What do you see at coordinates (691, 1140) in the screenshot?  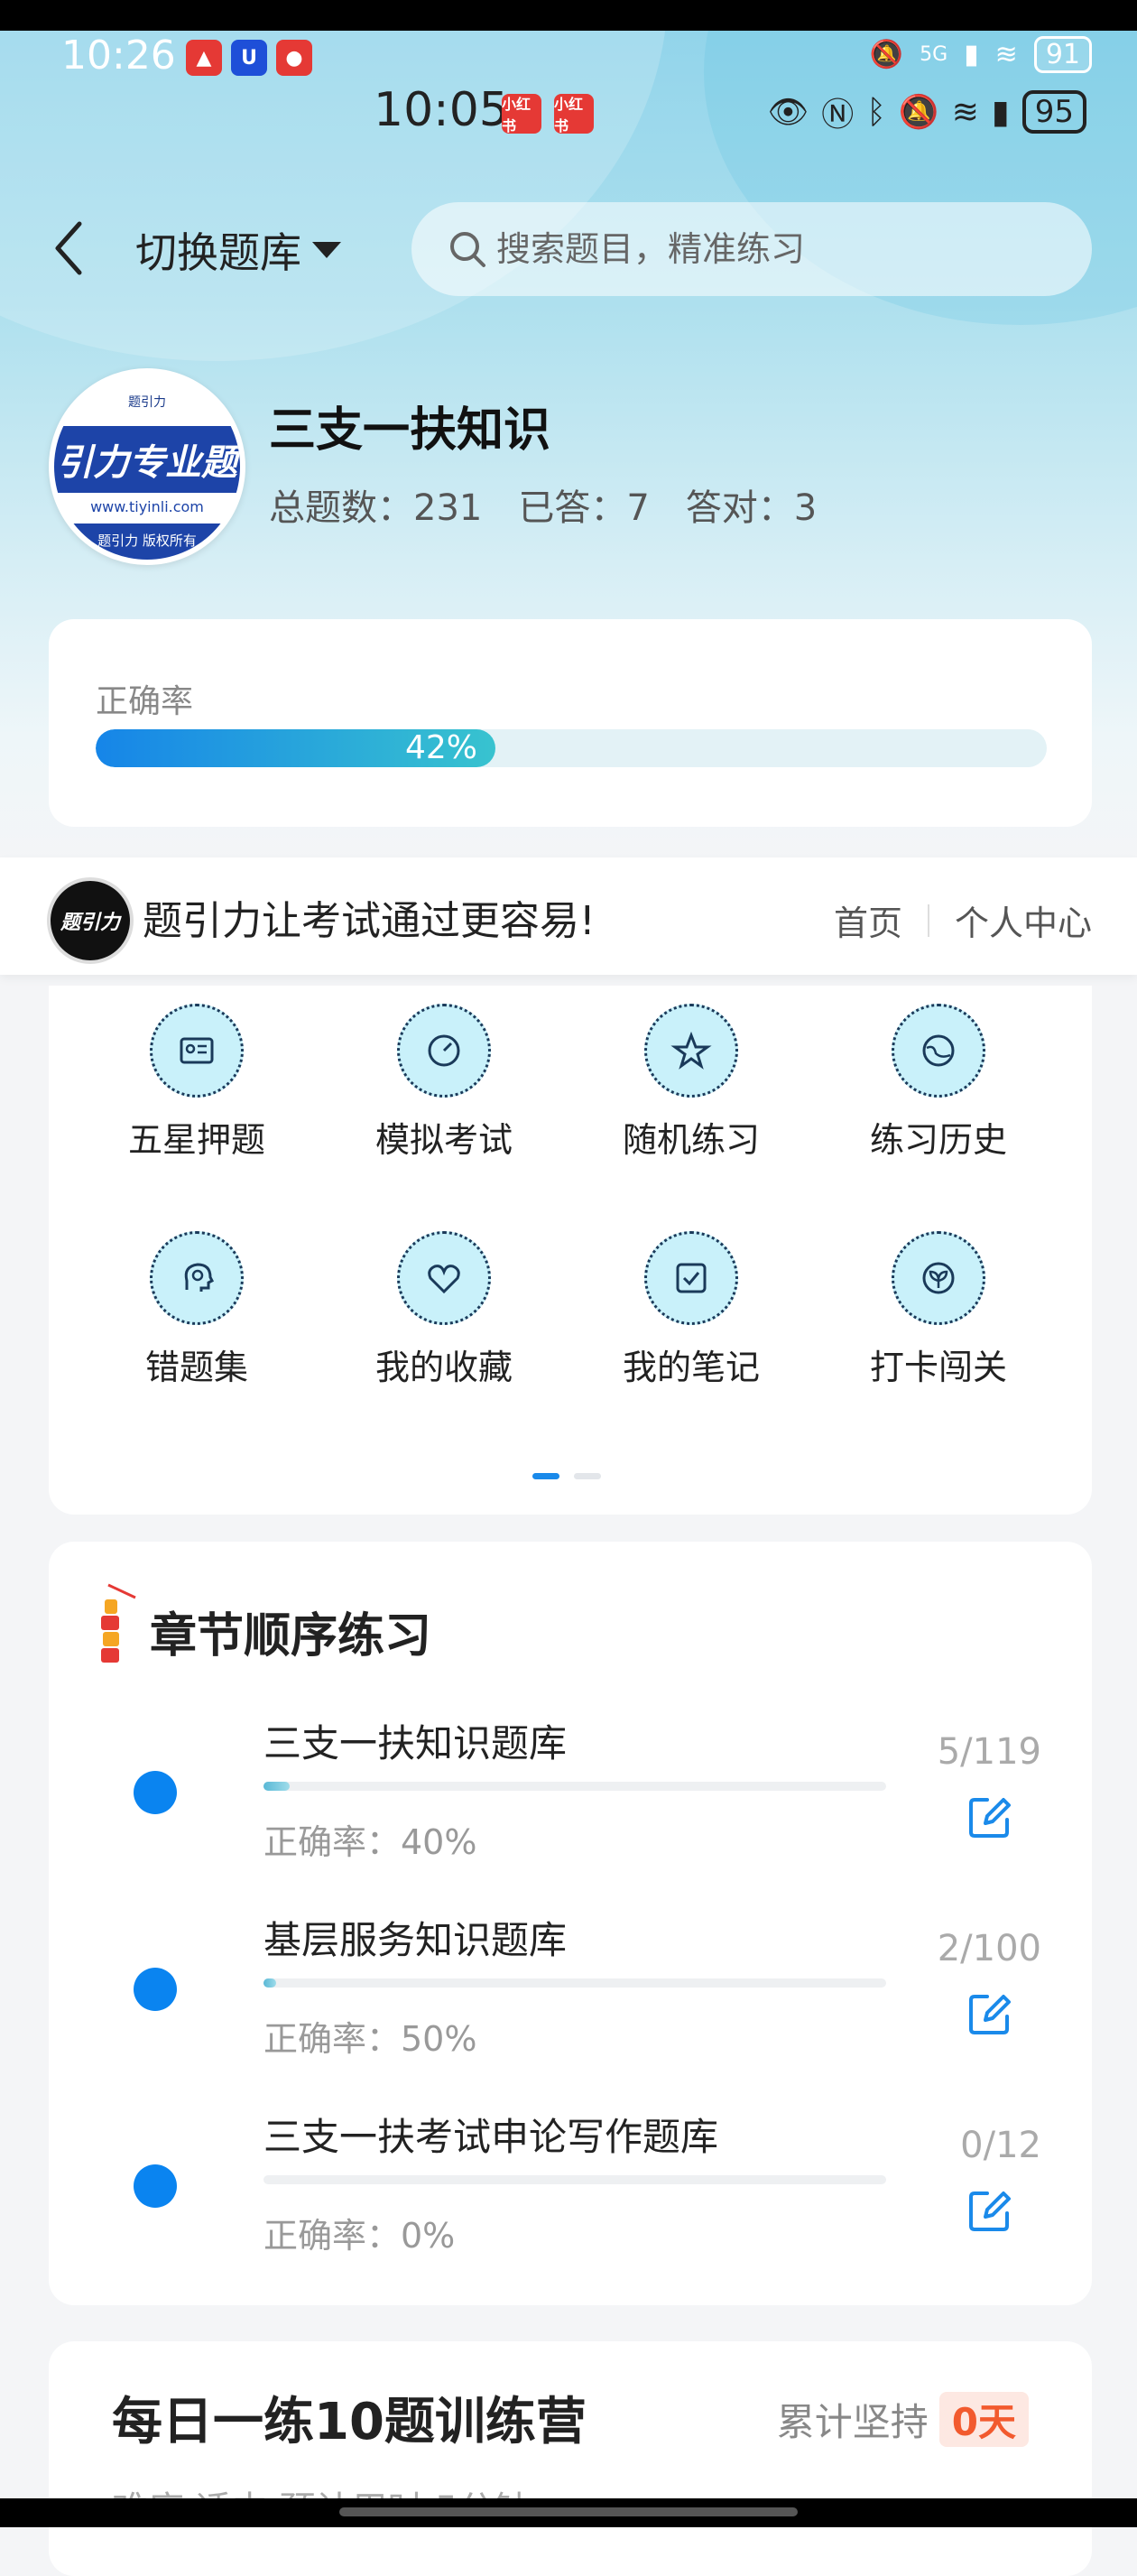 I see `feature-label: 随机练习` at bounding box center [691, 1140].